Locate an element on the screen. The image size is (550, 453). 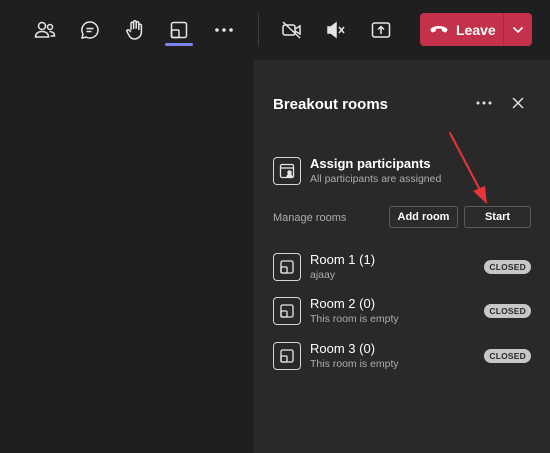
mic-muted-icon is located at coordinates (336, 30).